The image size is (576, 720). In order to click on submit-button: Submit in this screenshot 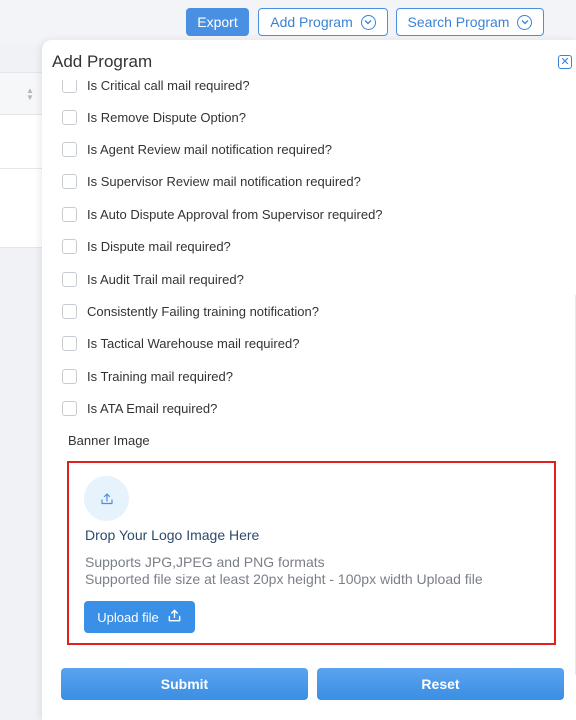, I will do `click(184, 684)`.